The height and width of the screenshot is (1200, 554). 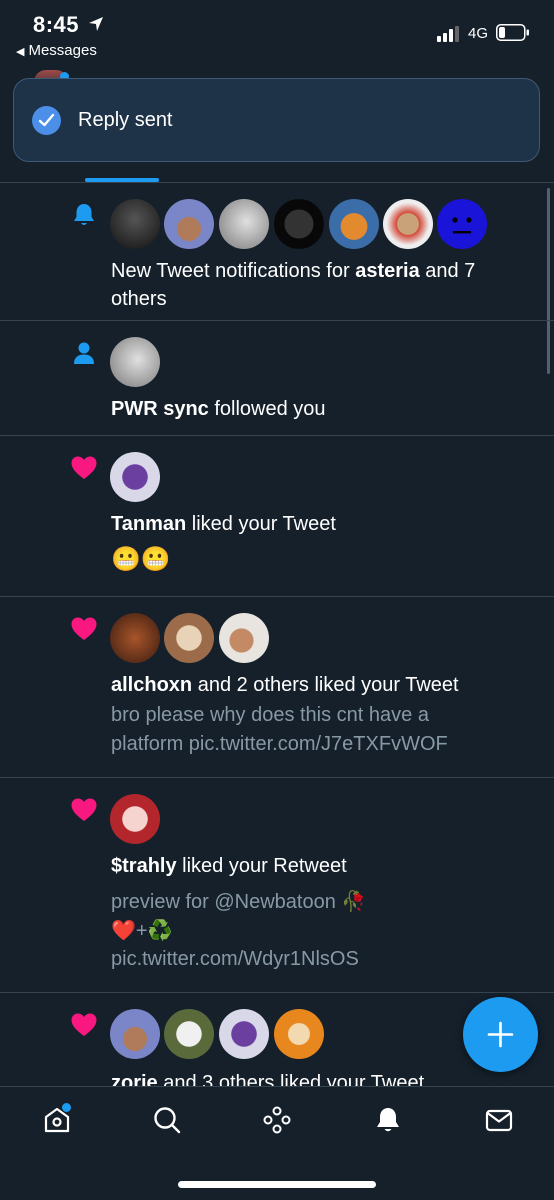 I want to click on notification-action: liked your Retweet, so click(x=261, y=866).